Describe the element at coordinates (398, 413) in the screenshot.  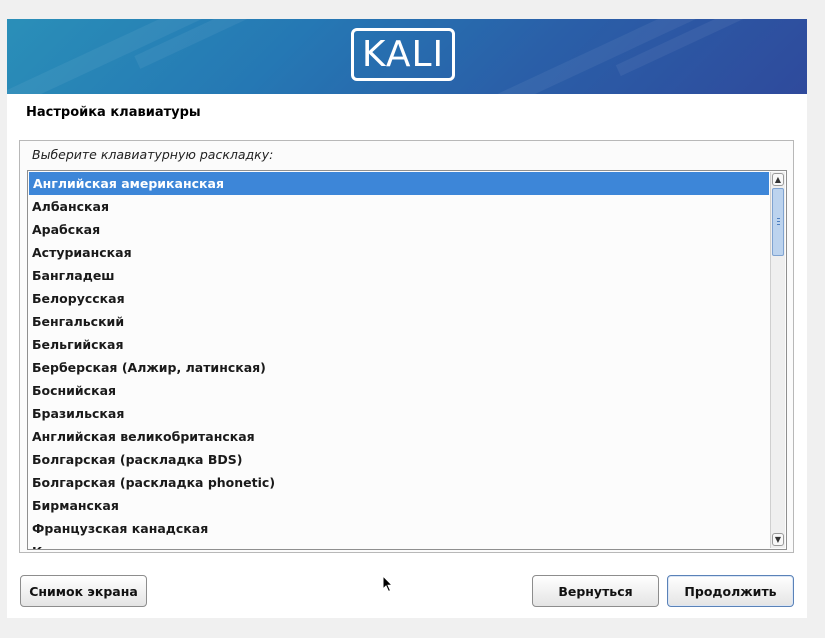
I see `layout-item: Бразильская` at that location.